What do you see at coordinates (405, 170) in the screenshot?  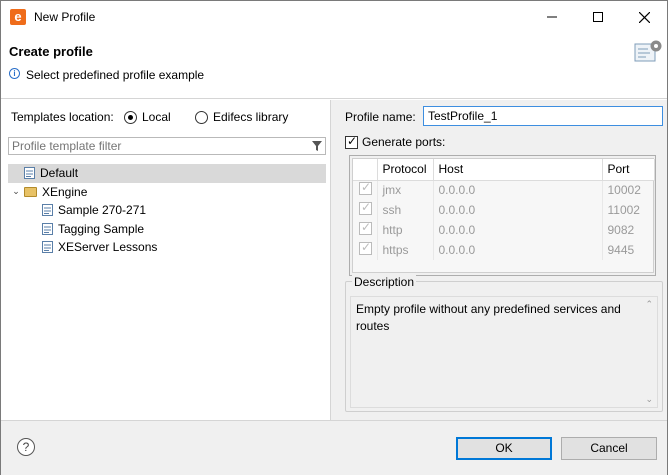 I see `column-header-protocol: Protocol` at bounding box center [405, 170].